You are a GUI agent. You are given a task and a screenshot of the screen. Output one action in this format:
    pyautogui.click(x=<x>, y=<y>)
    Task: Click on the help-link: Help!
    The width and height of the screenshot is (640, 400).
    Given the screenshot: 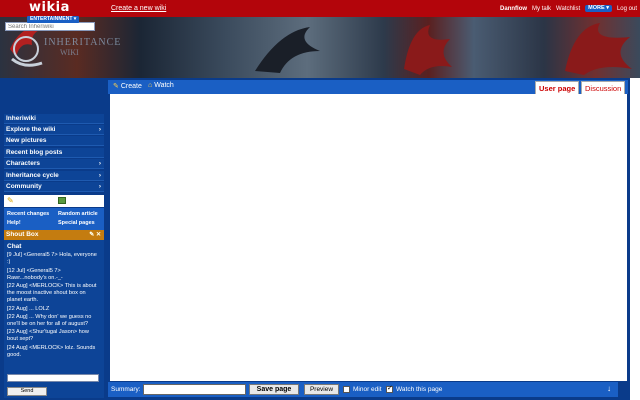 What is the action you would take?
    pyautogui.click(x=14, y=223)
    